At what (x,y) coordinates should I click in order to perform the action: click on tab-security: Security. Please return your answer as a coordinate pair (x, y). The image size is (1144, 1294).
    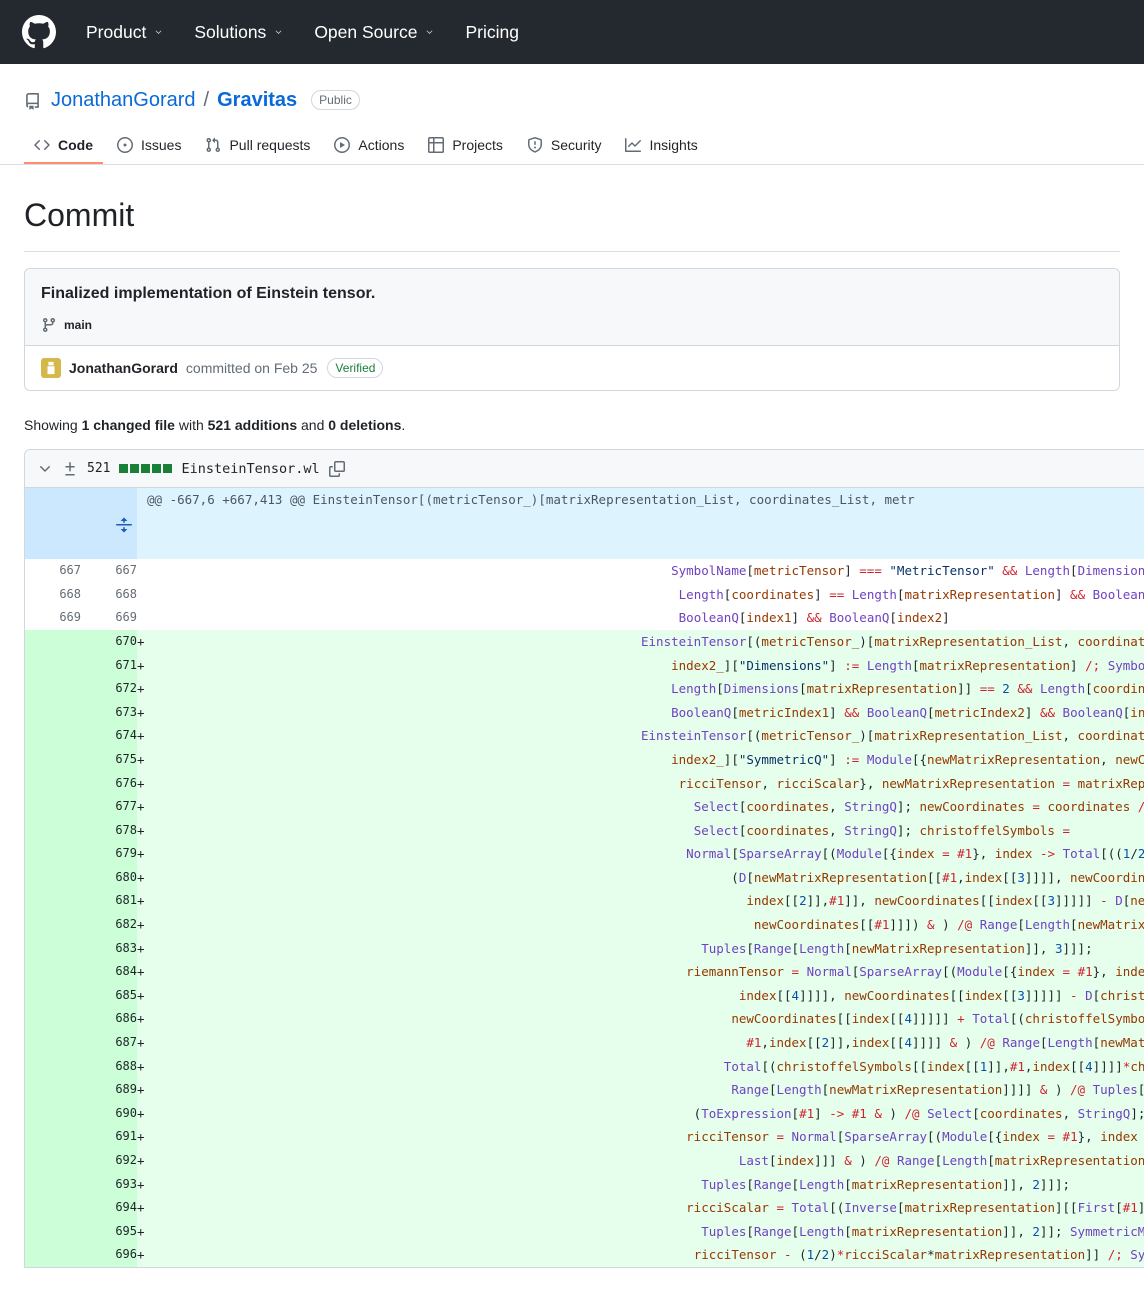
    Looking at the image, I should click on (564, 147).